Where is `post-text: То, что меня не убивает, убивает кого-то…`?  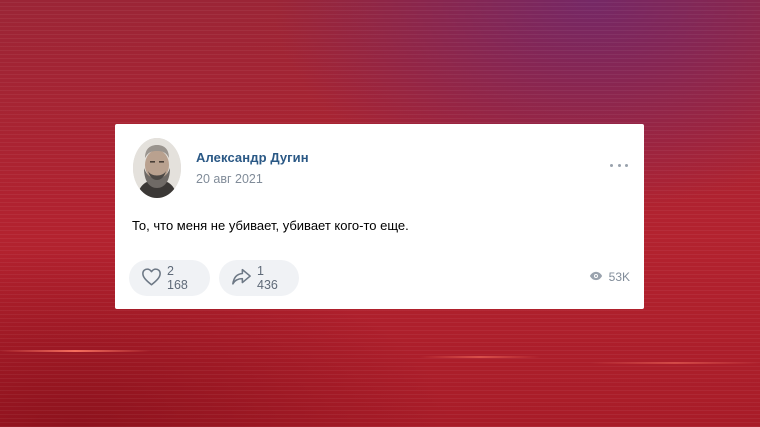 post-text: То, что меня не убивает, убивает кого-то… is located at coordinates (270, 225).